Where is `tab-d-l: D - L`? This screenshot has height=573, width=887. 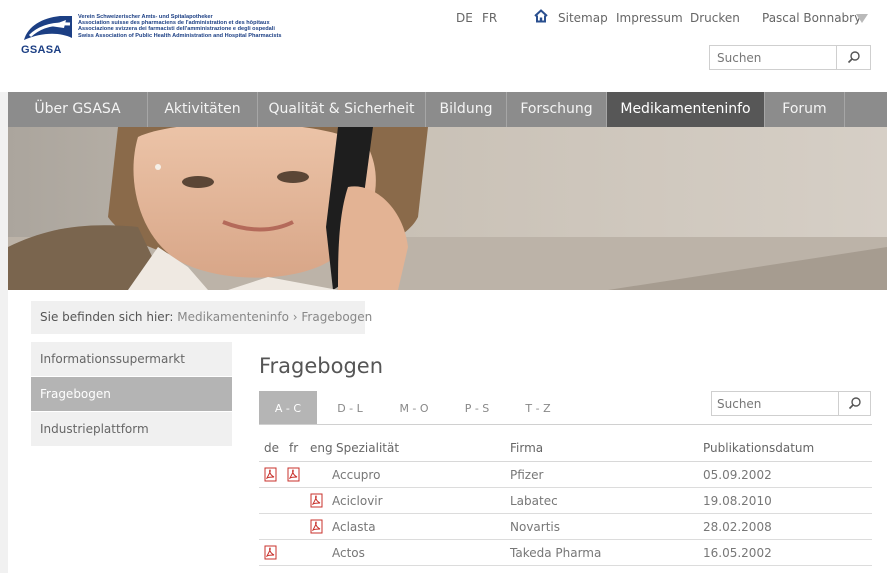
tab-d-l: D - L is located at coordinates (350, 407).